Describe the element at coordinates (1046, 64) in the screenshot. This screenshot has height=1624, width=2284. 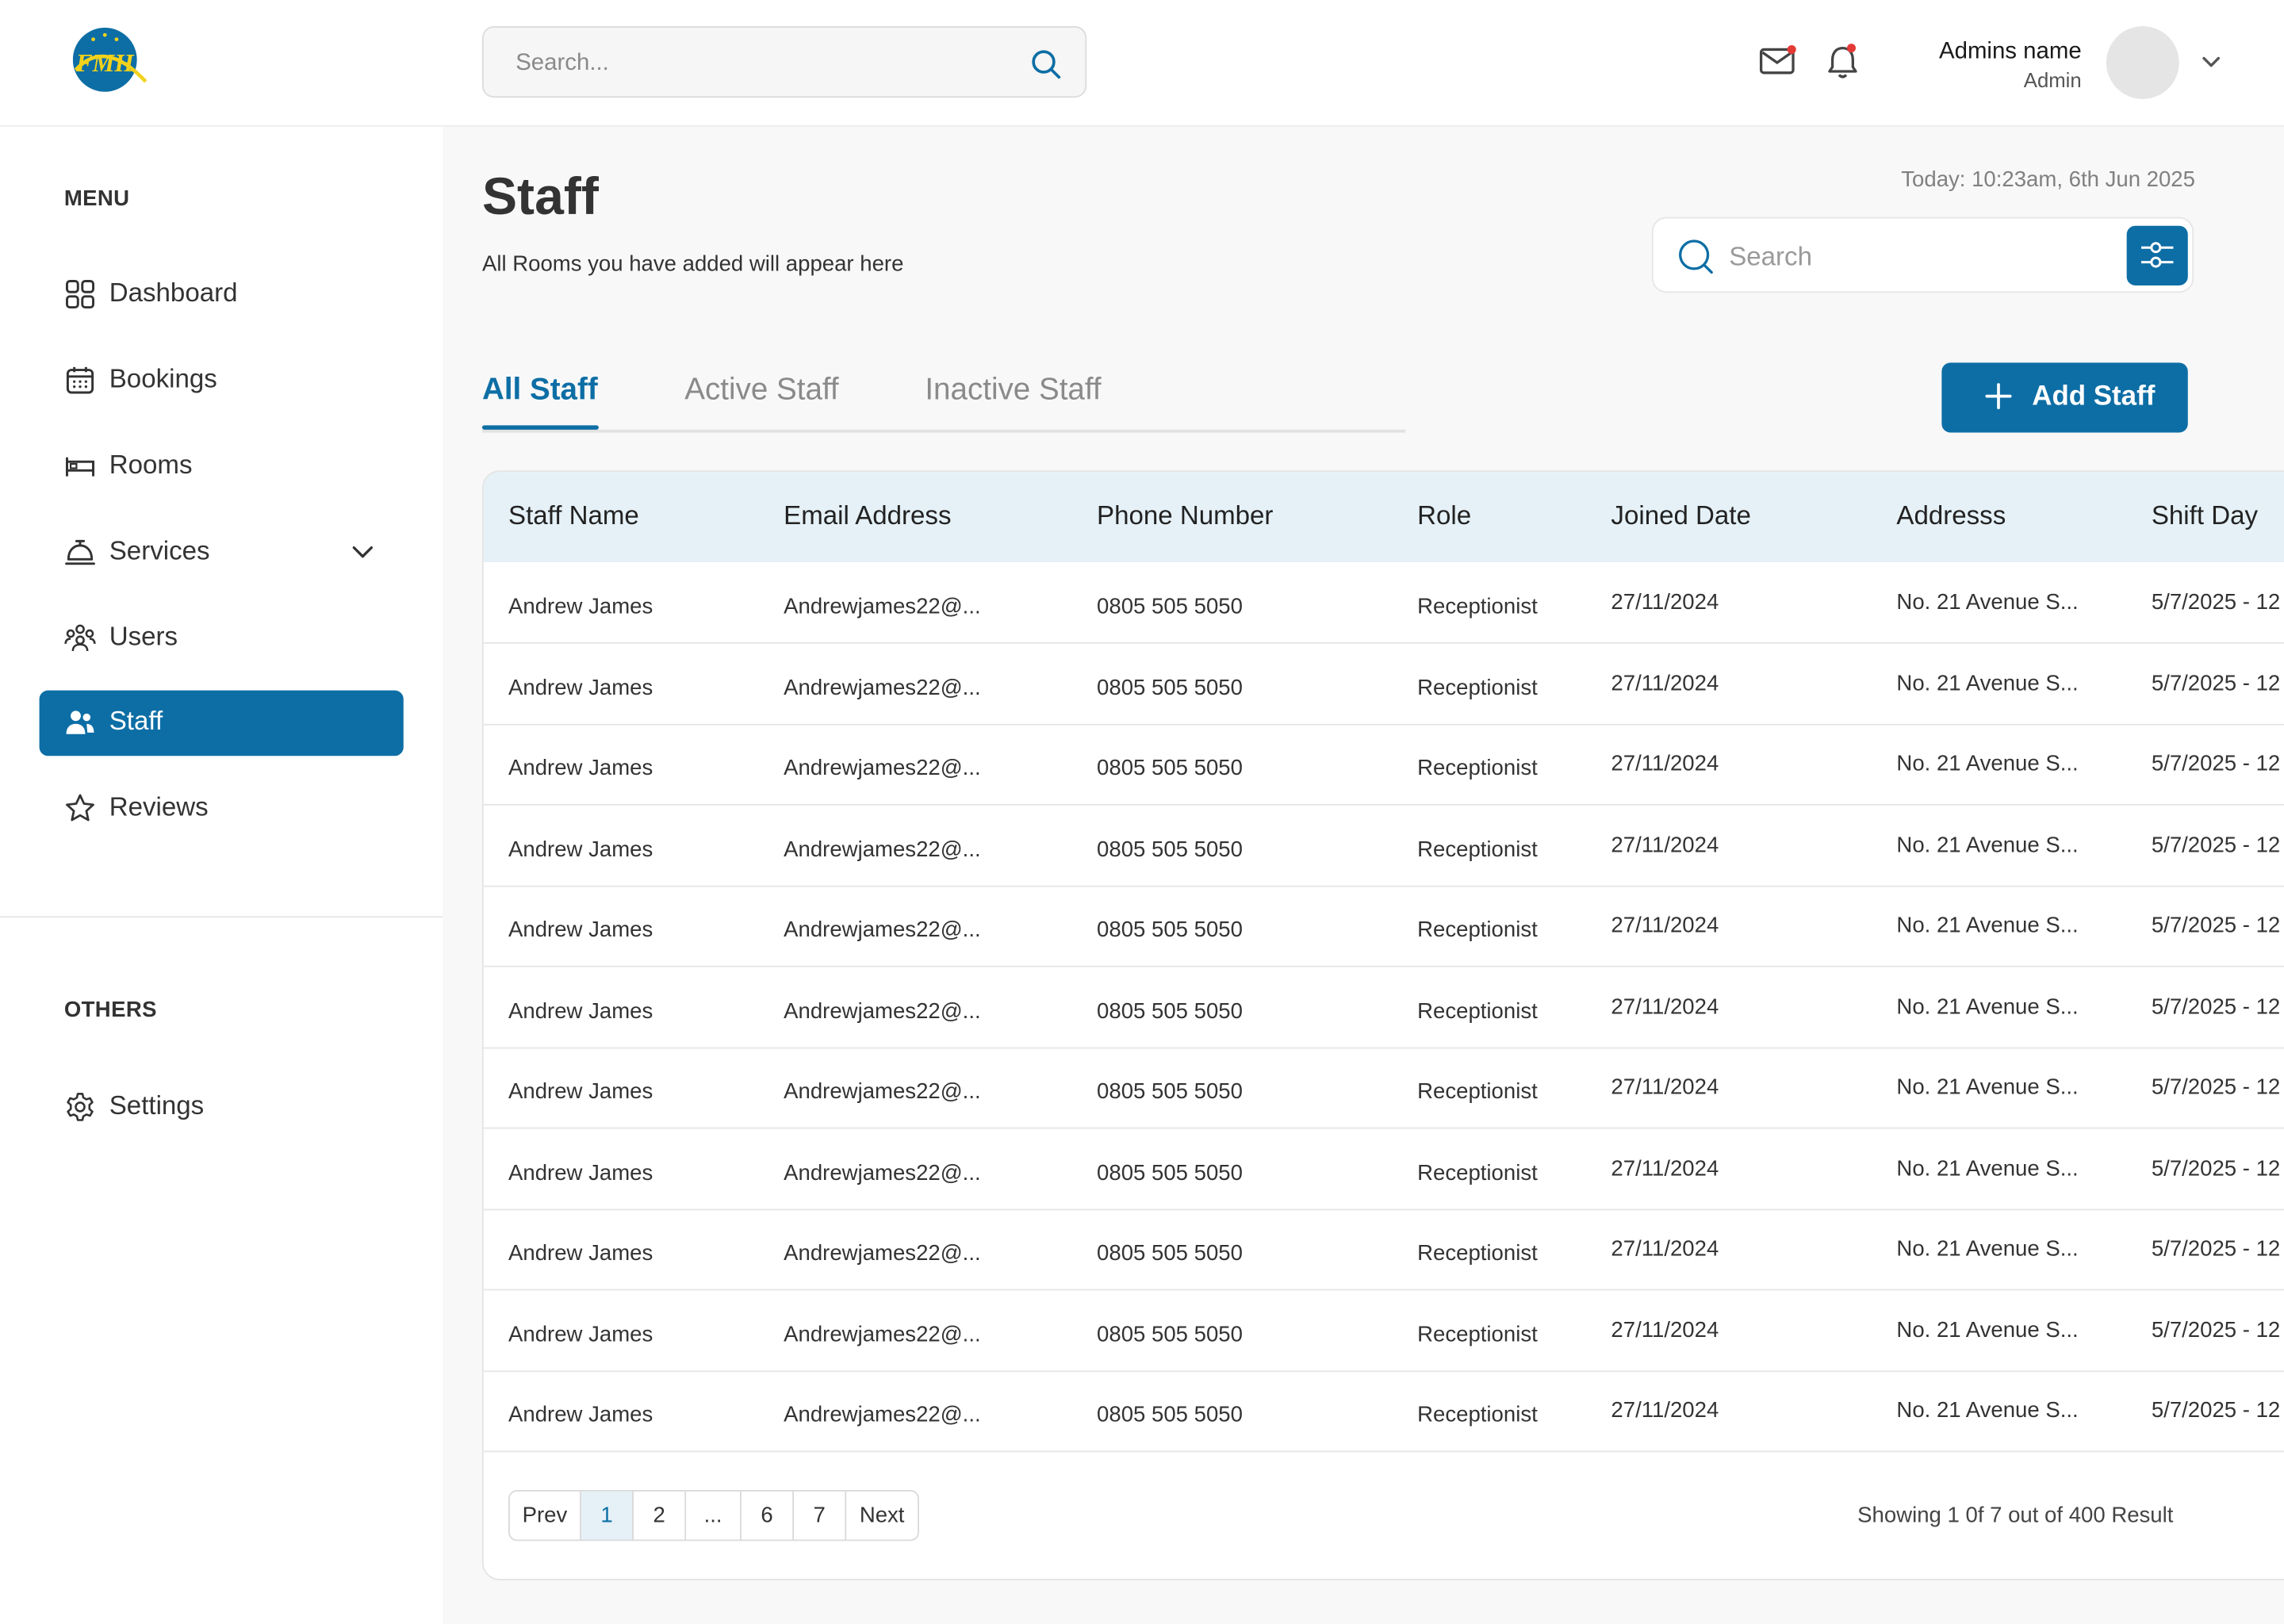
I see `search-icon` at that location.